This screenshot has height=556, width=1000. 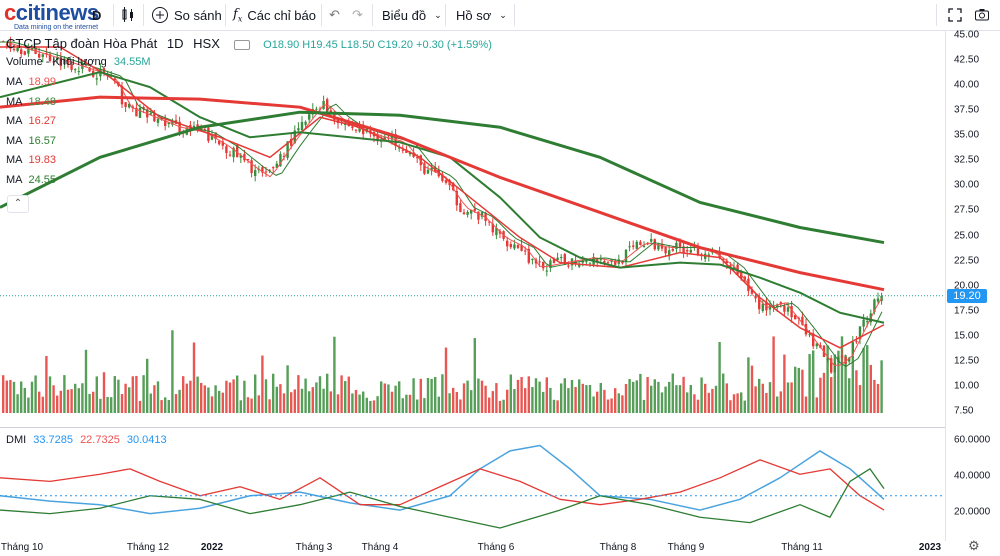 I want to click on price-tick-label: 15.00, so click(x=967, y=336).